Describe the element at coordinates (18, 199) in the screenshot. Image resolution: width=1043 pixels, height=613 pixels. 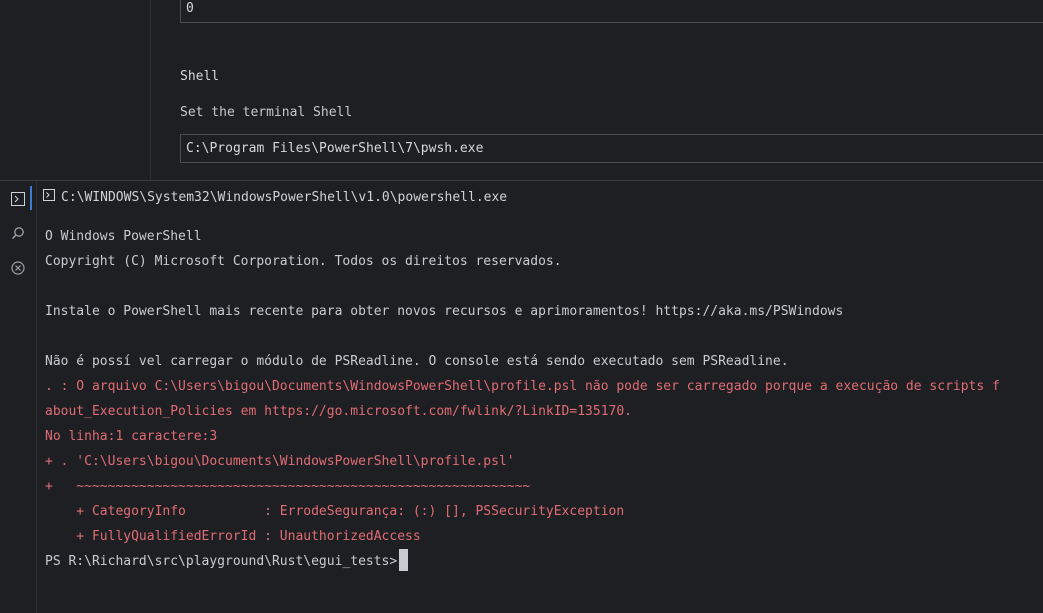
I see `terminal-icon` at that location.